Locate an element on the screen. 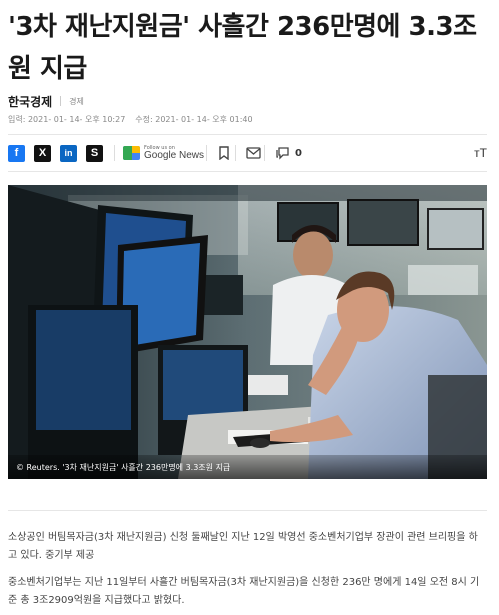 This screenshot has height=615, width=499. comment-icon is located at coordinates (282, 153).